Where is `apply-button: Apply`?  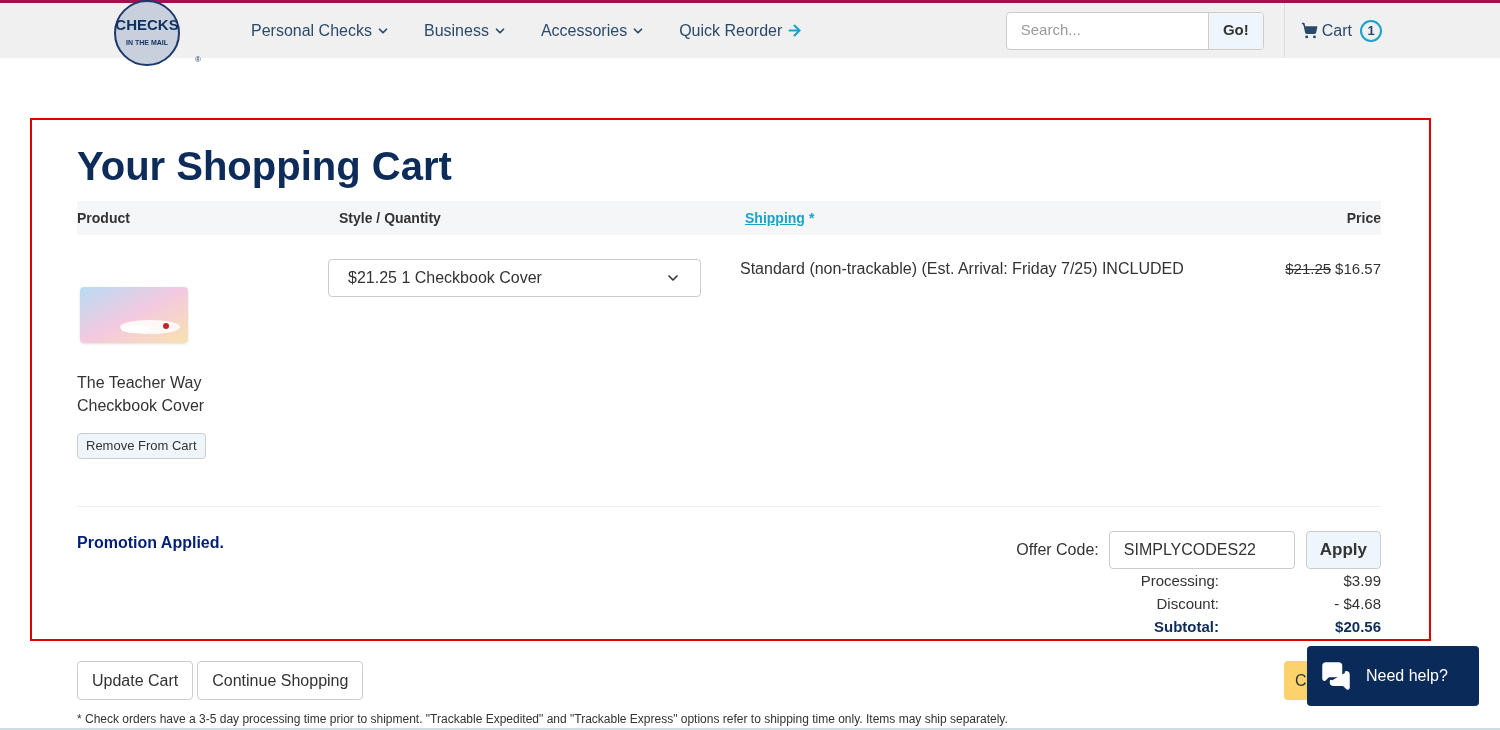 apply-button: Apply is located at coordinates (1343, 550).